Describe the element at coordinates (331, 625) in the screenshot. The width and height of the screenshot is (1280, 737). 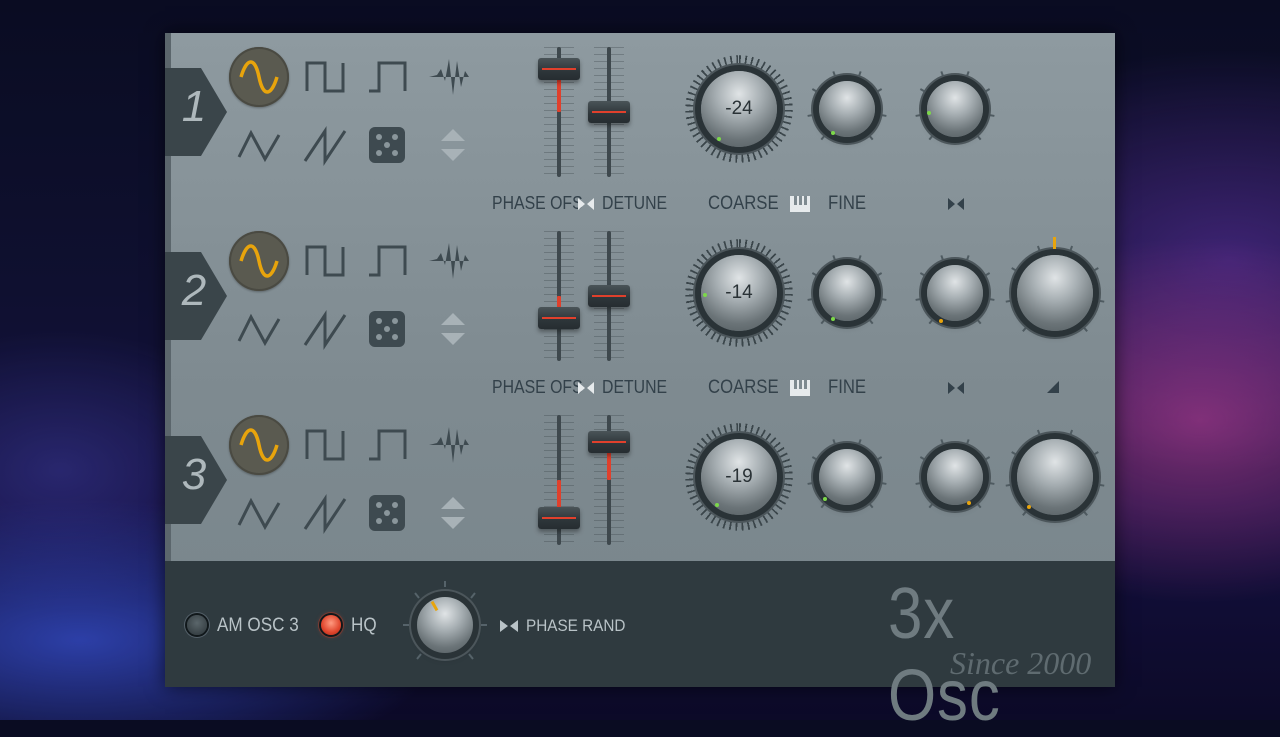
I see `hq-led` at that location.